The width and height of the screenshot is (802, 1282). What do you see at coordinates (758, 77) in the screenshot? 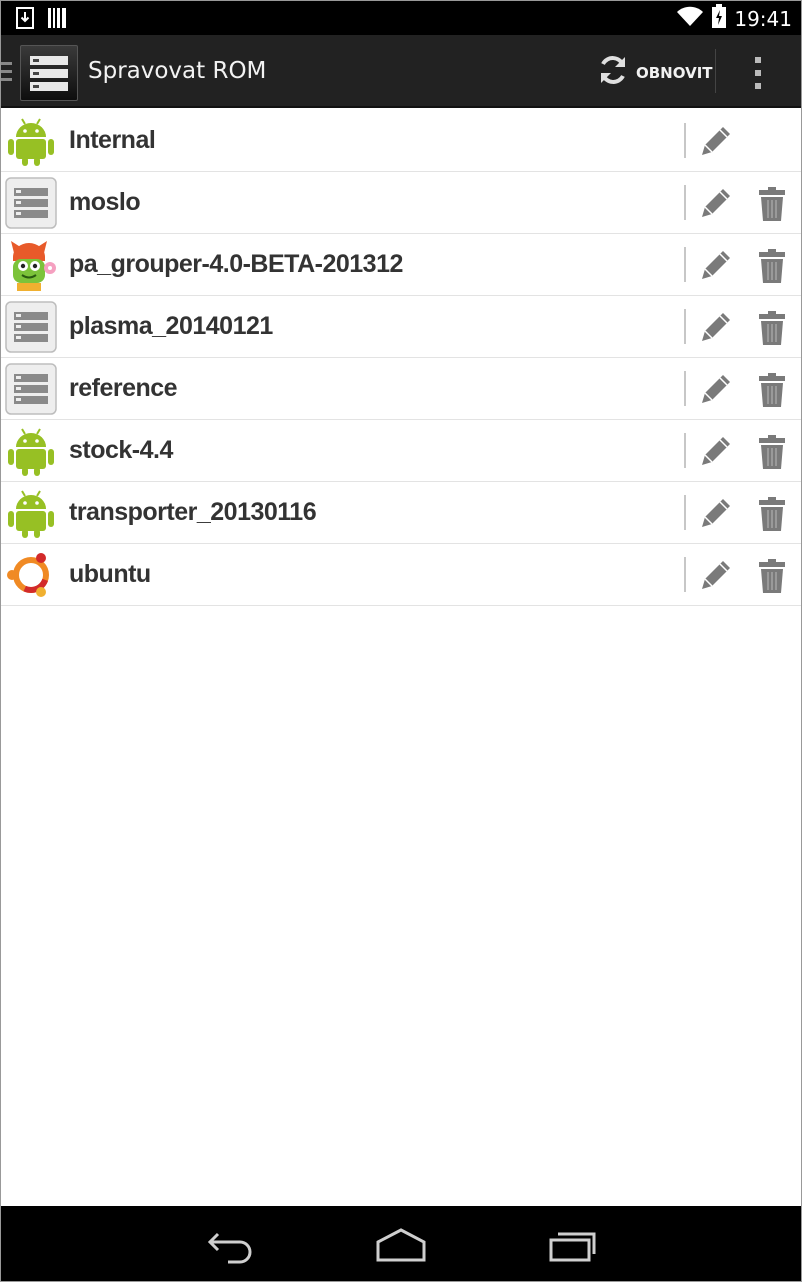
I see `overflow-menu-icon` at bounding box center [758, 77].